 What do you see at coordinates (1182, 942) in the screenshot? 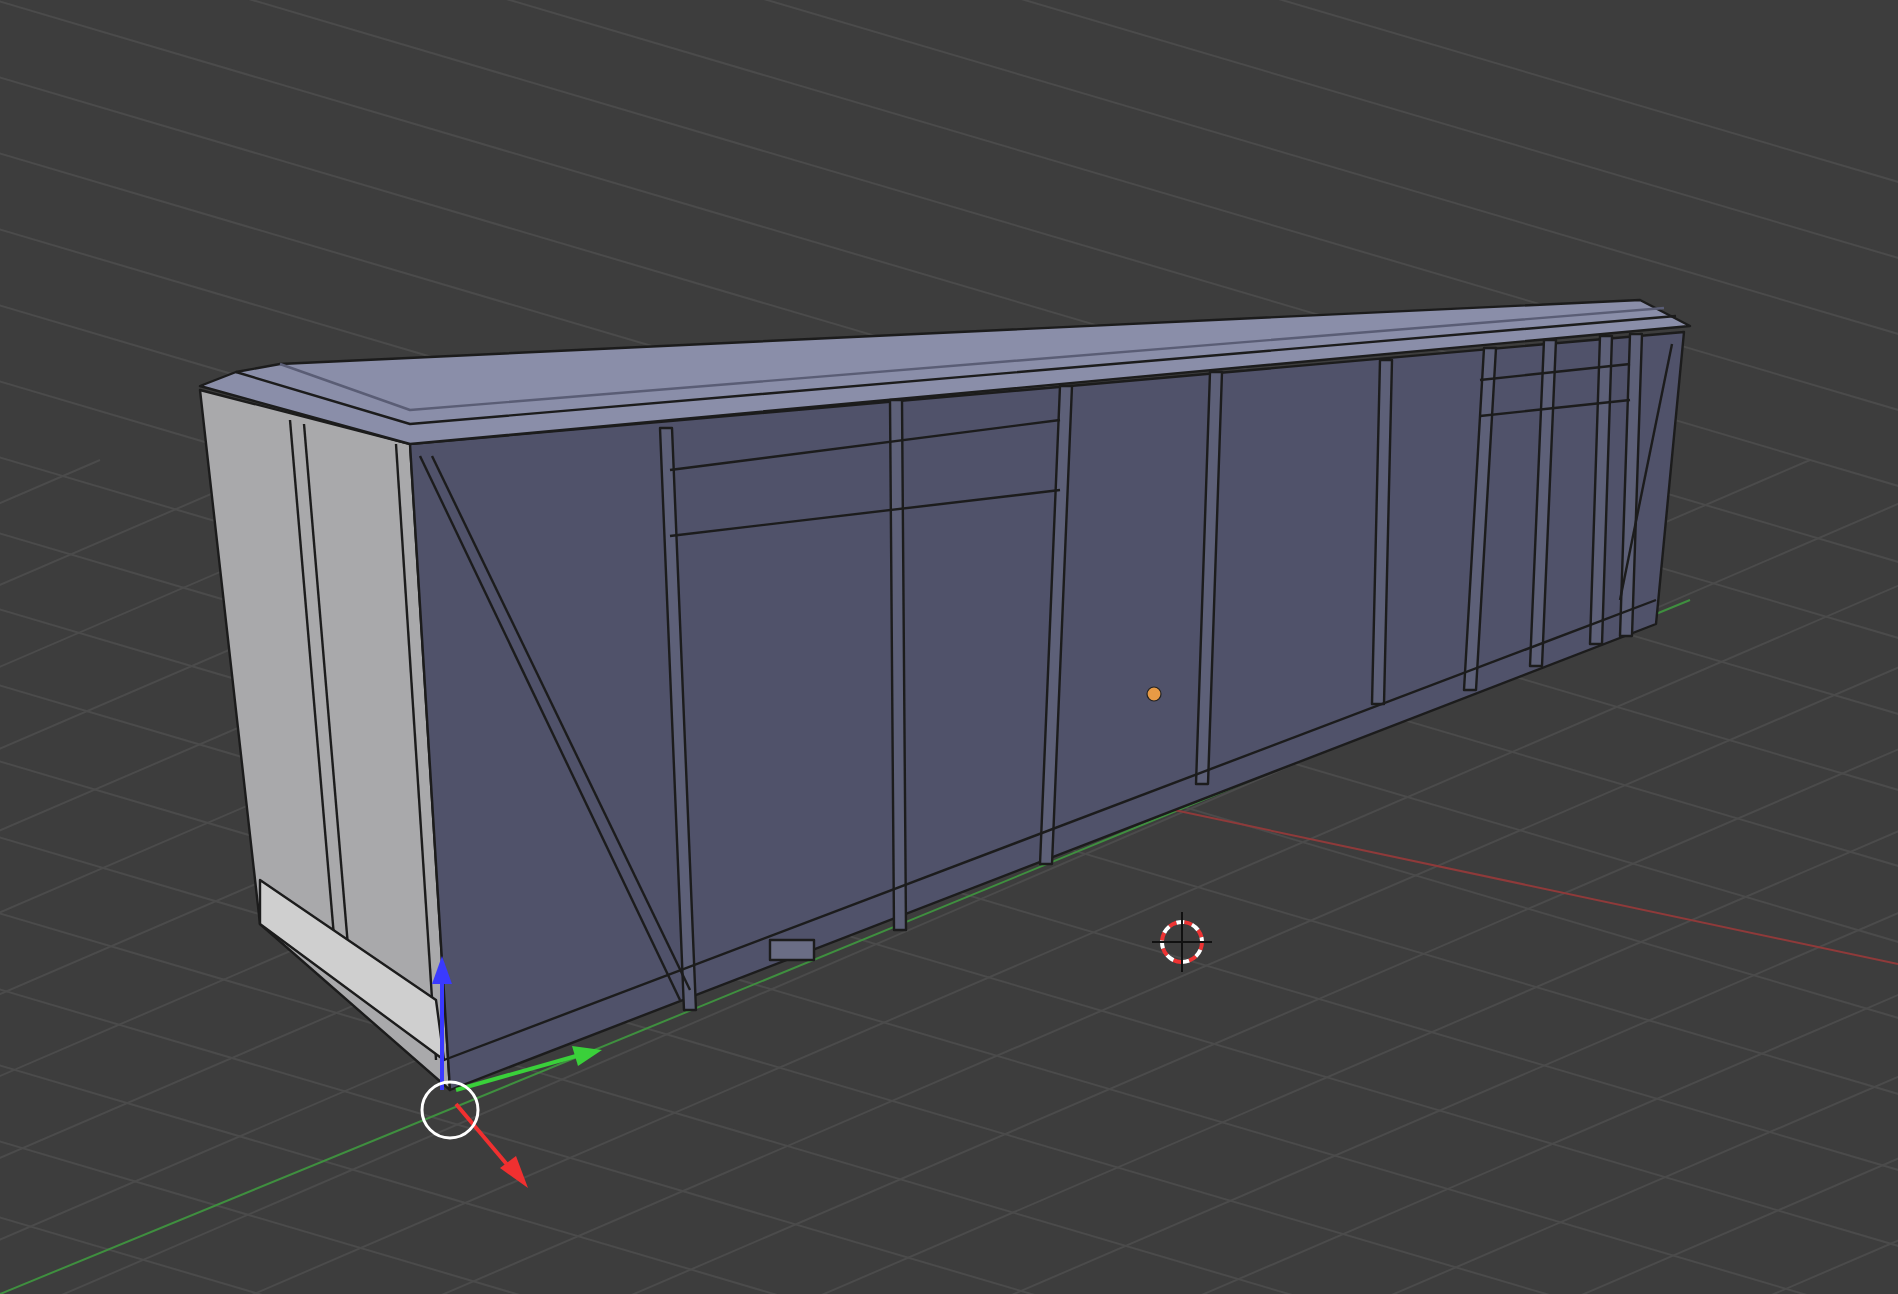
I see `3d-cursor-icon` at bounding box center [1182, 942].